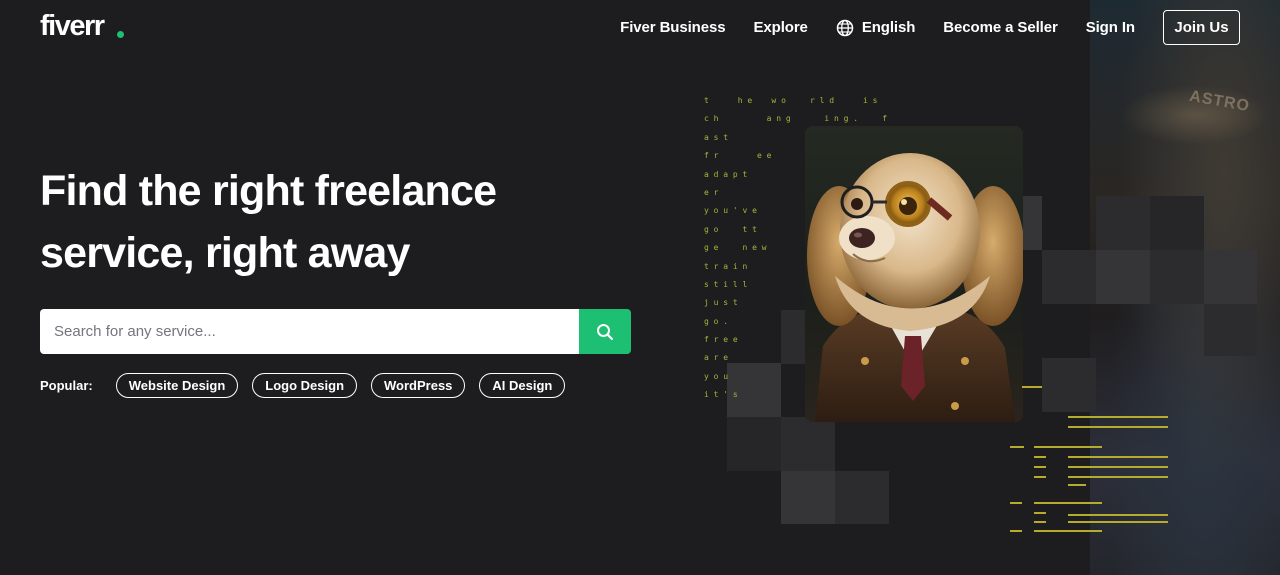  I want to click on join-button: Join Us, so click(1201, 27).